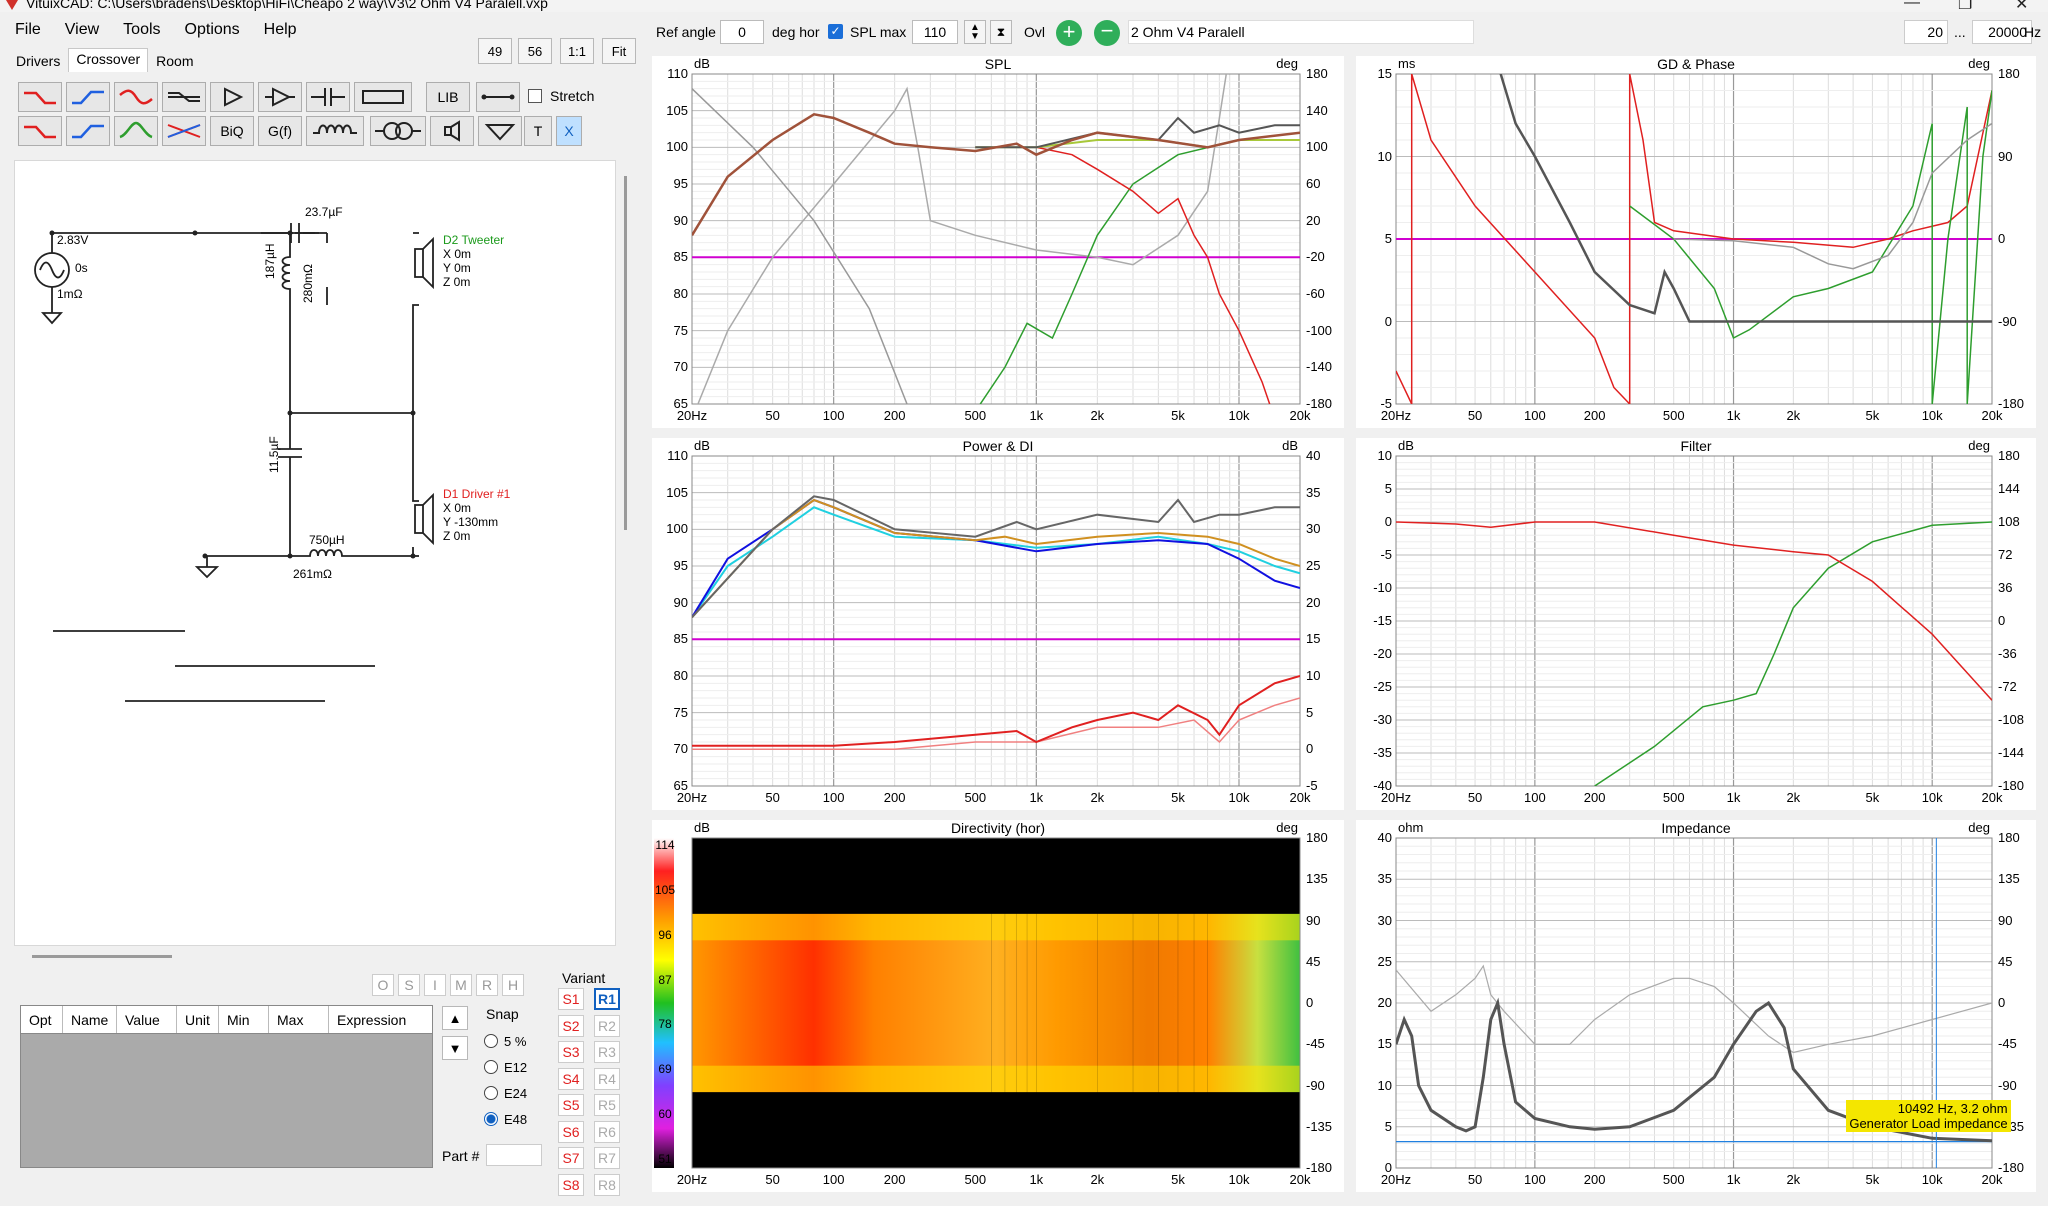 Image resolution: width=2048 pixels, height=1206 pixels. I want to click on lowpass-icon, so click(40, 97).